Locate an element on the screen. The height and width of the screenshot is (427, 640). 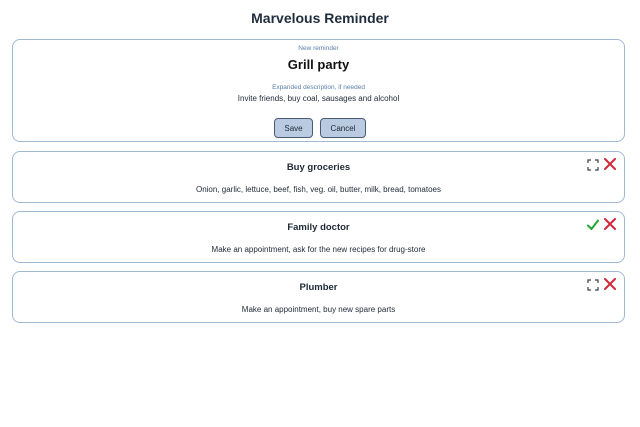
new-reminder-heading: New reminder is located at coordinates (318, 48).